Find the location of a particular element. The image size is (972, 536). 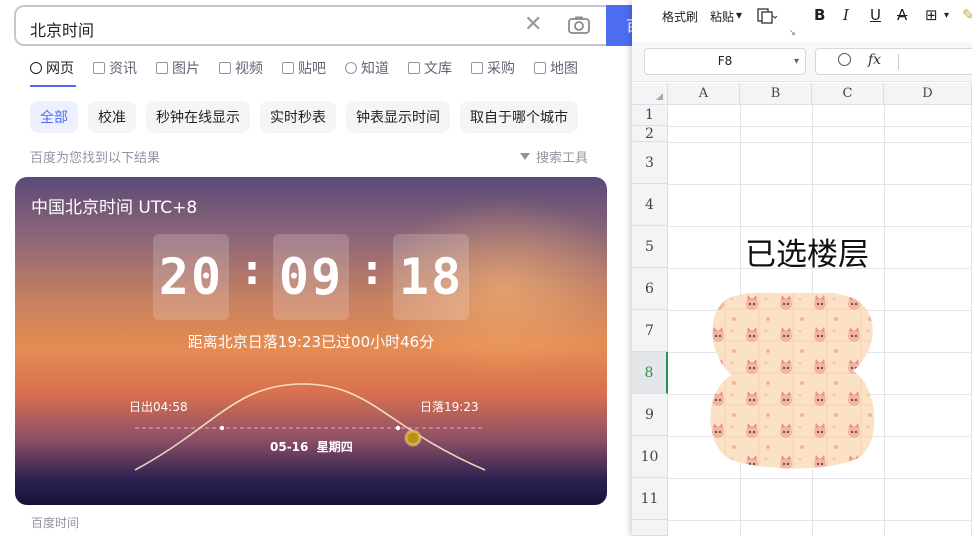

format-painter-button: 格式刷 is located at coordinates (680, 16).